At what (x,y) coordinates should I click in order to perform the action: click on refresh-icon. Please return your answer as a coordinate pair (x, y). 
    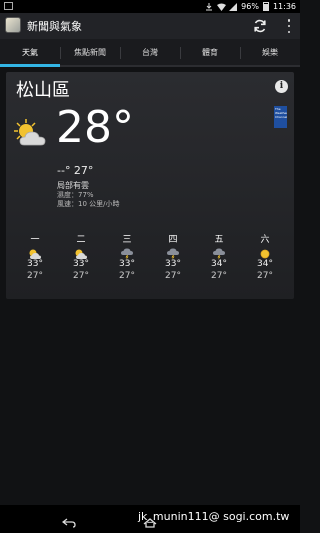
    Looking at the image, I should click on (260, 26).